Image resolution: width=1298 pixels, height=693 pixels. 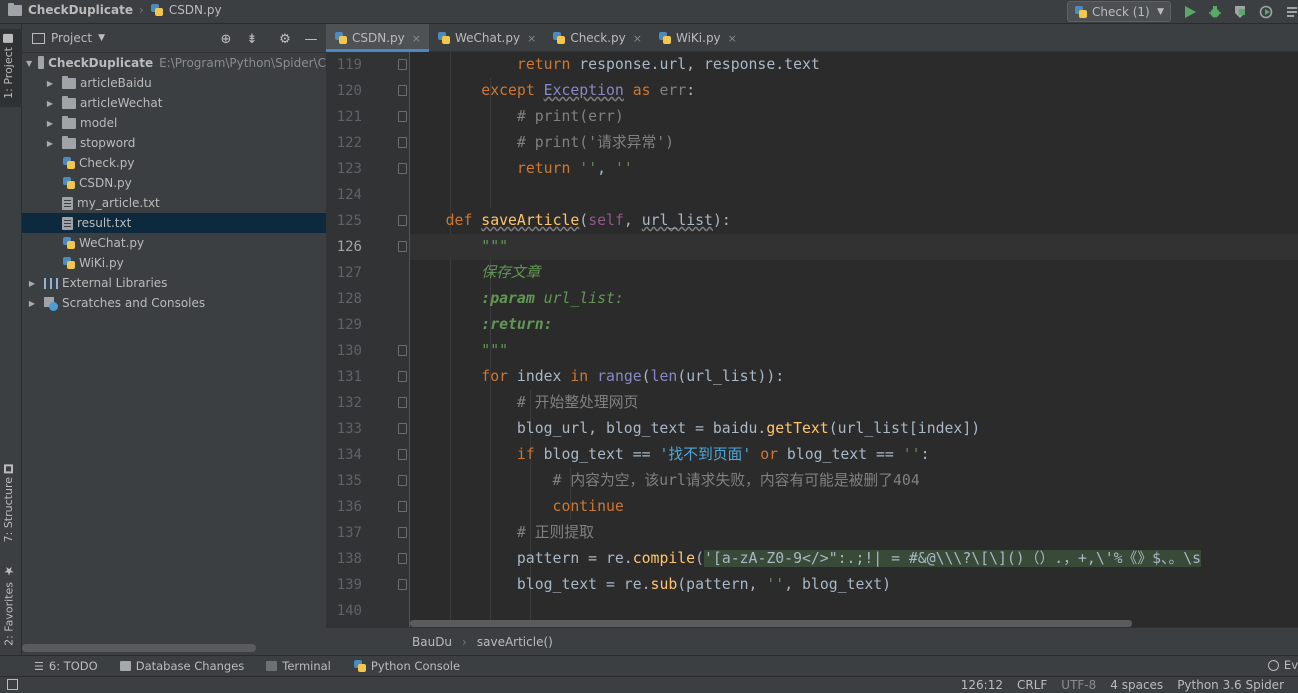 What do you see at coordinates (349, 377) in the screenshot?
I see `line-number: 131` at bounding box center [349, 377].